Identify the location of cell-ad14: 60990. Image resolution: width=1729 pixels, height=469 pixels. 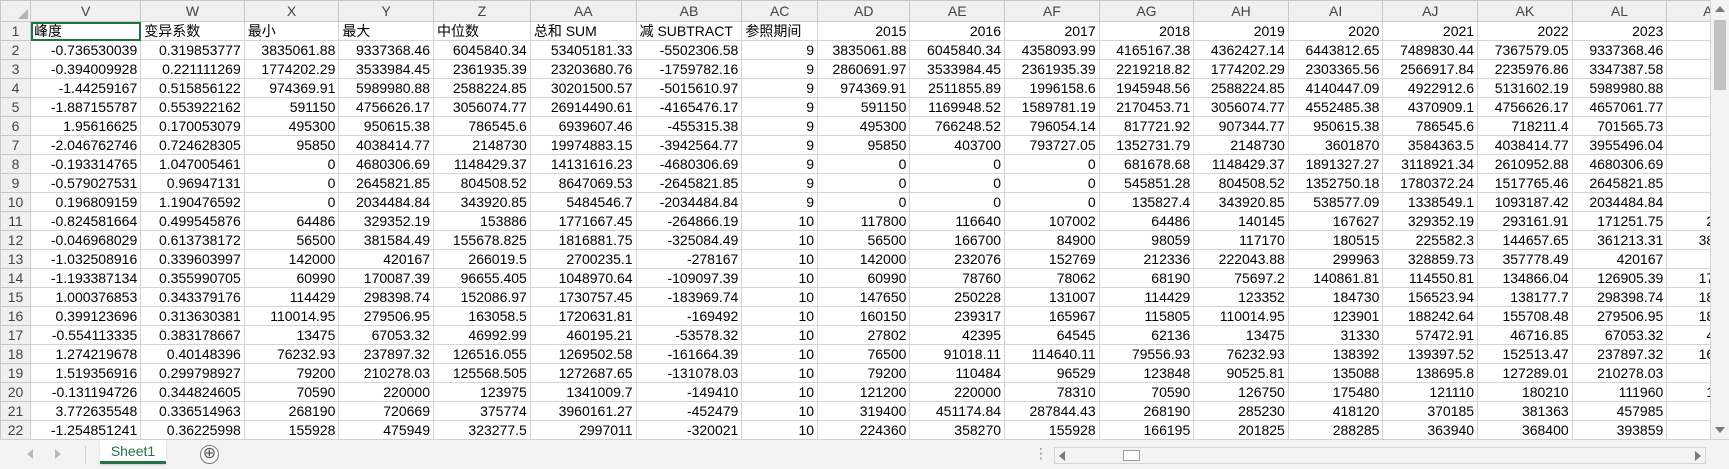
(864, 278).